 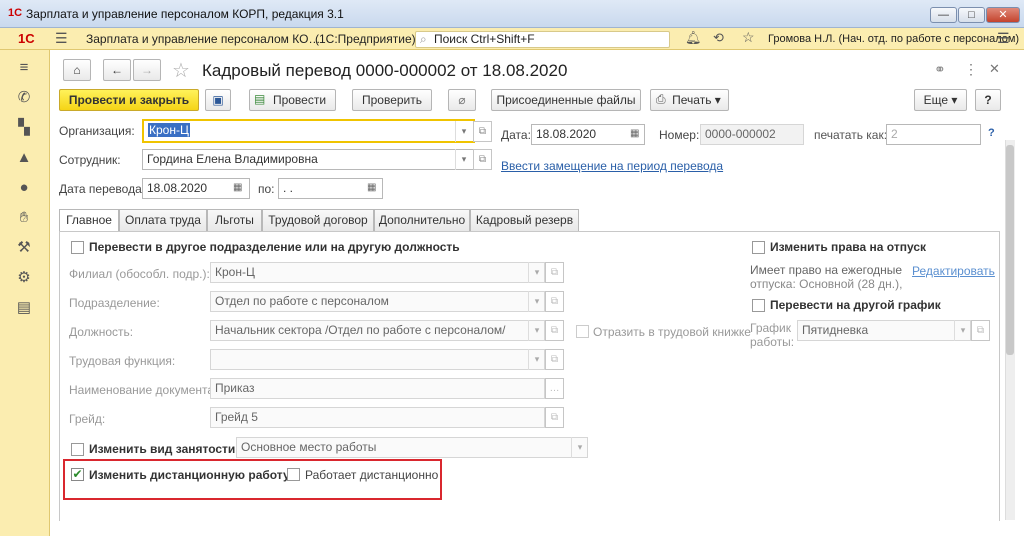 What do you see at coordinates (24, 278) in the screenshot?
I see `gear-icon: ⚙` at bounding box center [24, 278].